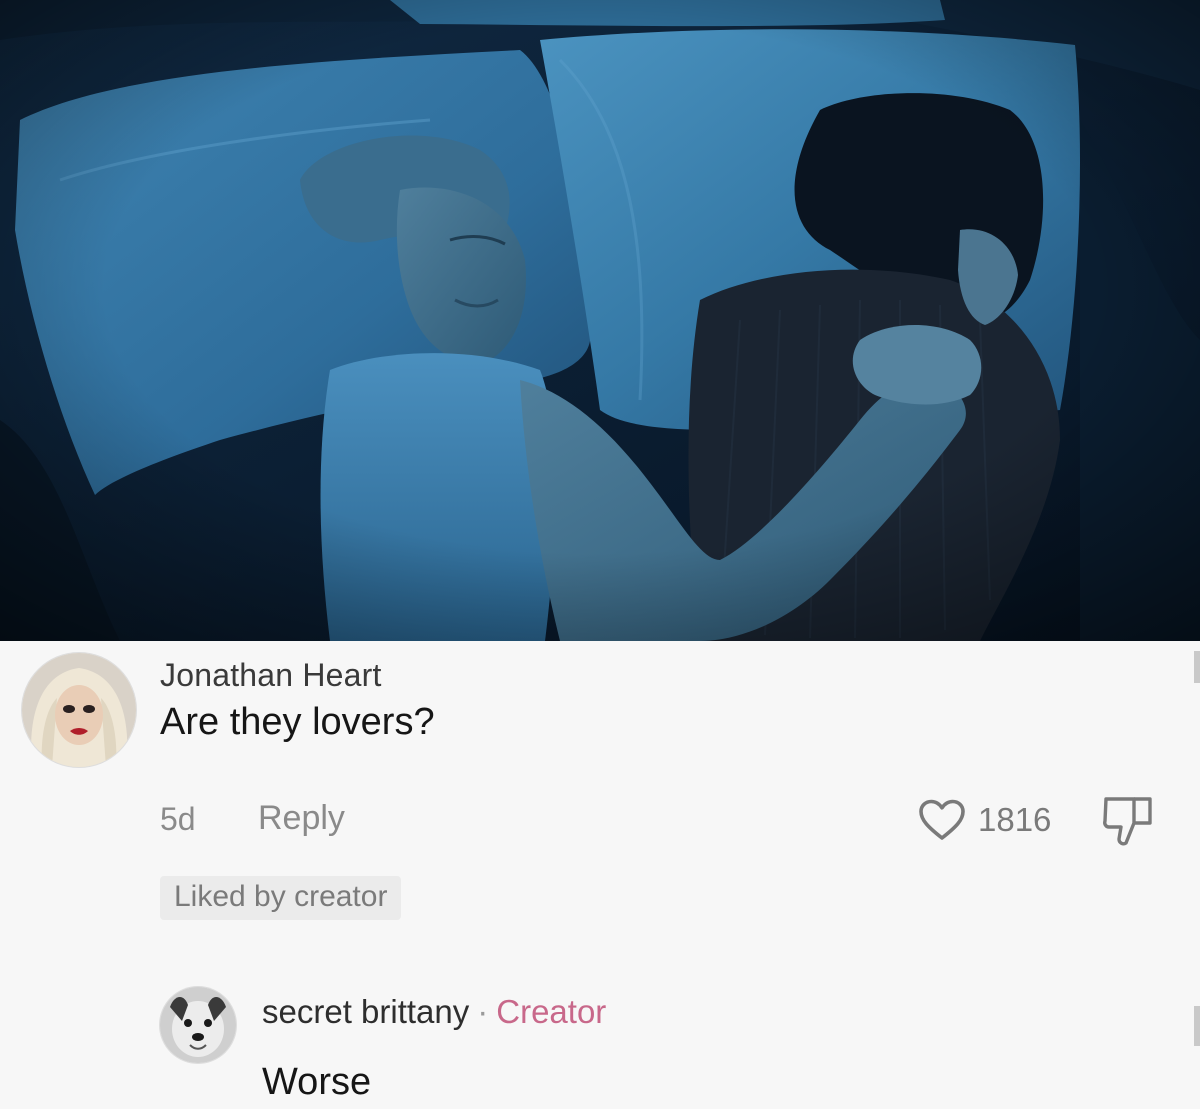 This screenshot has height=1109, width=1200. I want to click on creator-tag: Creator, so click(551, 1011).